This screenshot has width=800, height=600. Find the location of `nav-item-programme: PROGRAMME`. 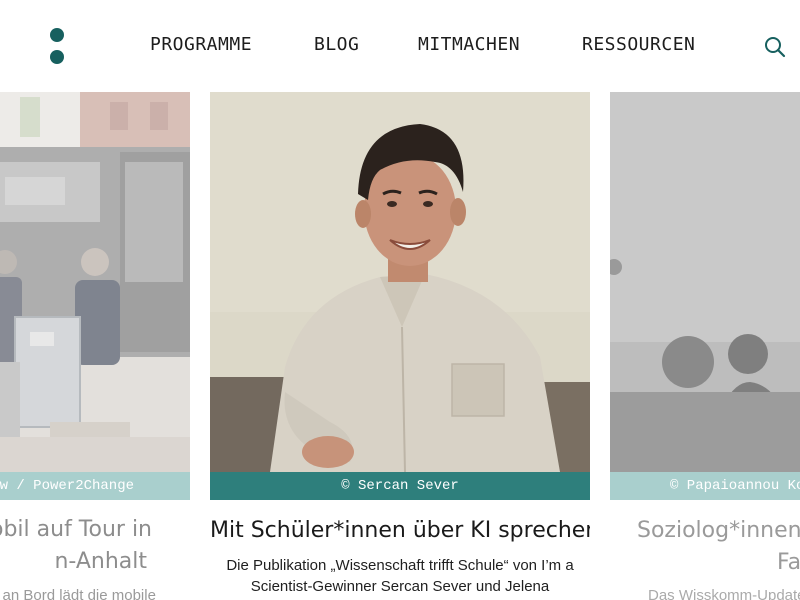

nav-item-programme: PROGRAMME is located at coordinates (201, 44).